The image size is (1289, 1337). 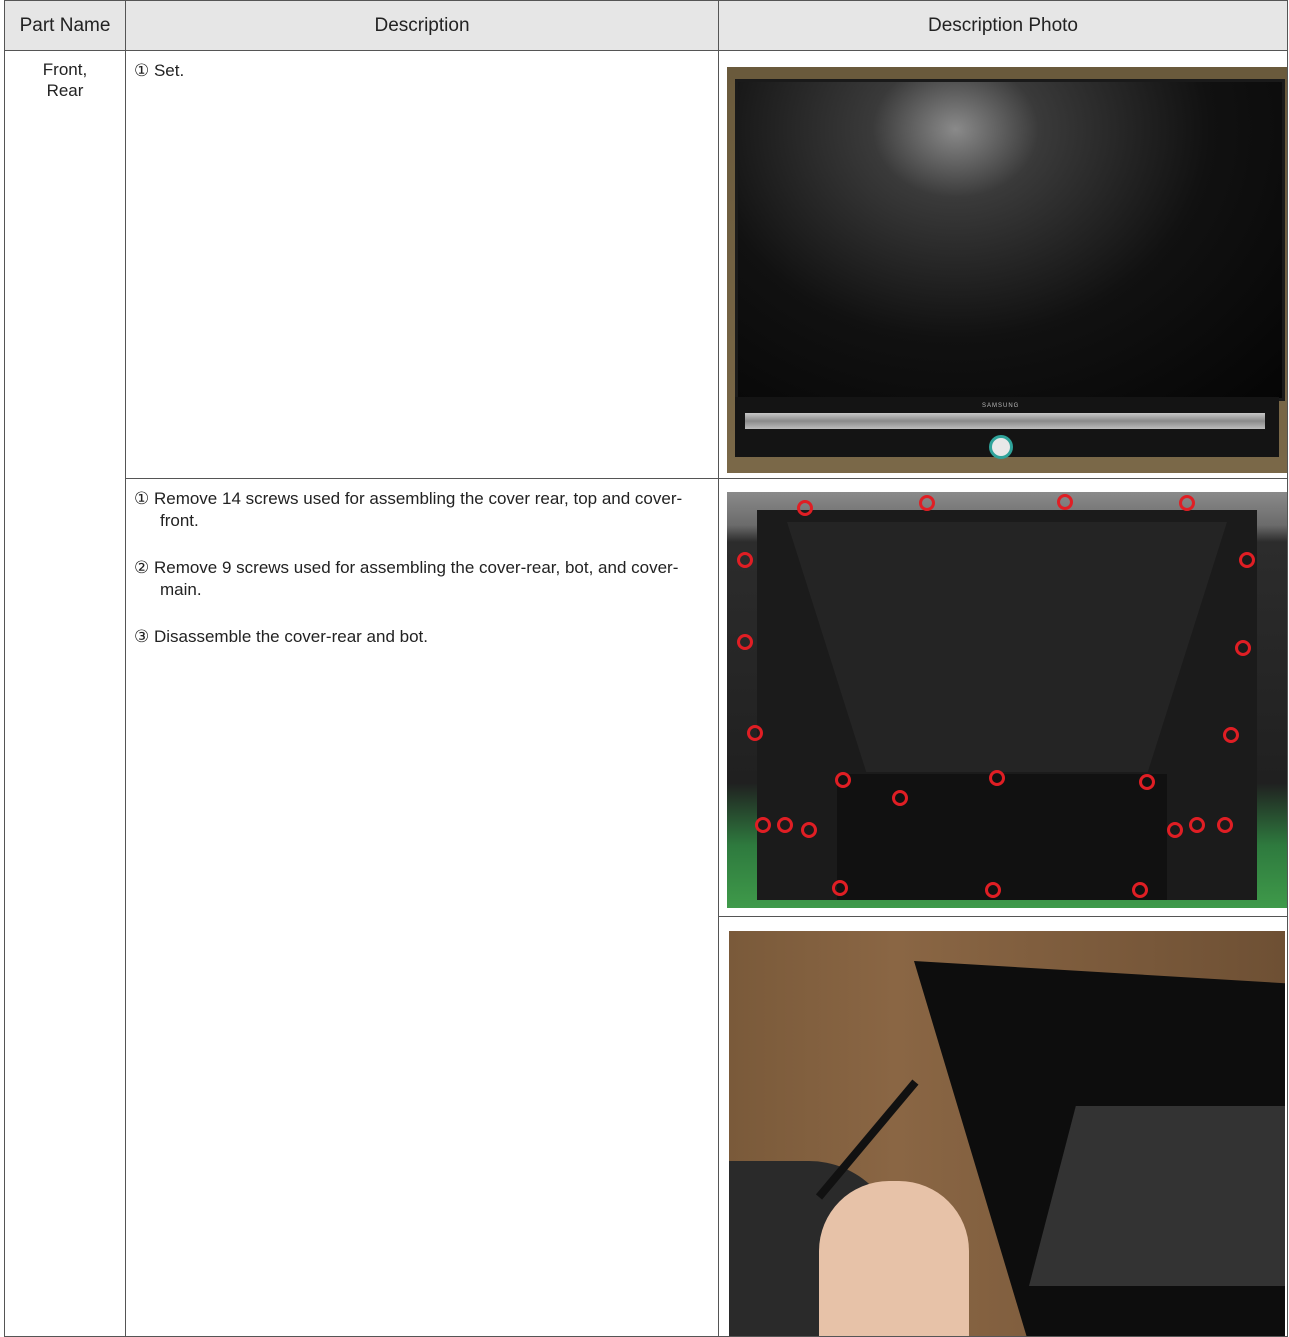 I want to click on part-name-line2: Rear, so click(x=65, y=90).